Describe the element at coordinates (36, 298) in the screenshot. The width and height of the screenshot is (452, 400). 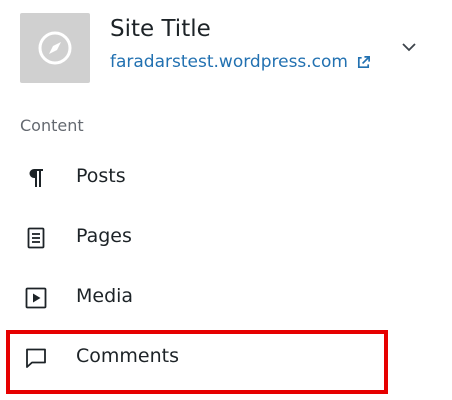
I see `media-icon` at that location.